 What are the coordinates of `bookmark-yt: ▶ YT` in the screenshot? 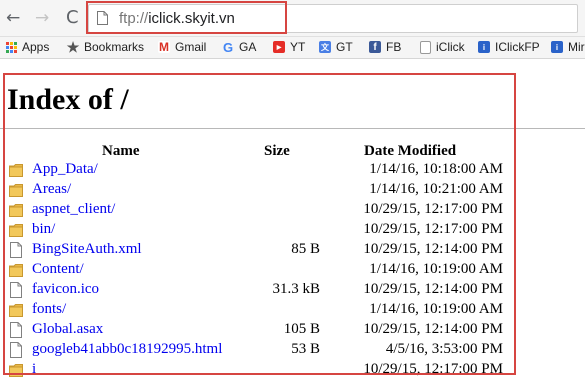 It's located at (289, 47).